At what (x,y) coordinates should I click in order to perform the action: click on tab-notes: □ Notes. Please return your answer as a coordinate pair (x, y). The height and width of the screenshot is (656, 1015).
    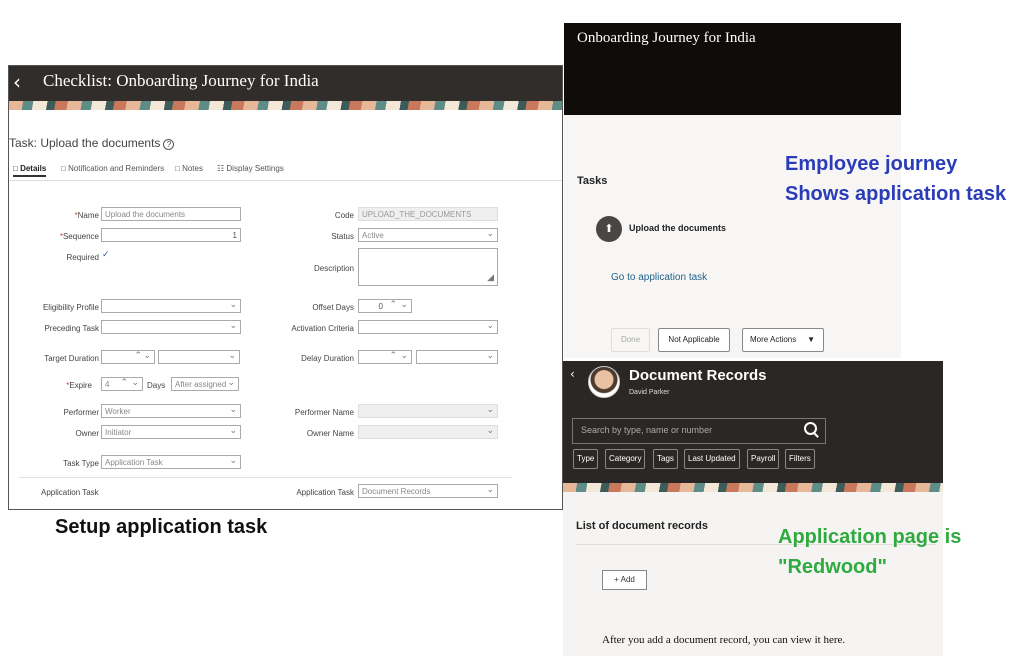
    Looking at the image, I should click on (189, 168).